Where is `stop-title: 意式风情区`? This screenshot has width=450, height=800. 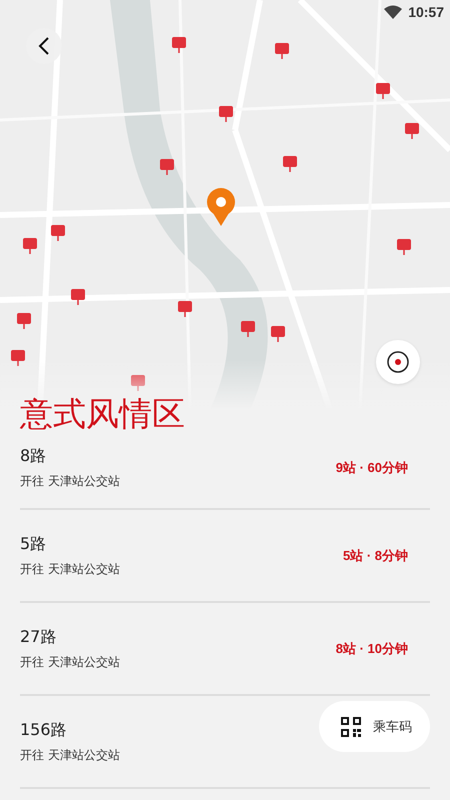
stop-title: 意式风情区 is located at coordinates (103, 414).